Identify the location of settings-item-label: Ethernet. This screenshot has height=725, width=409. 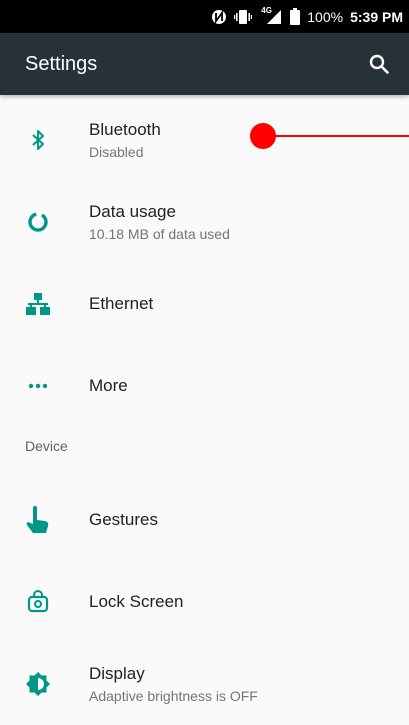
(121, 303).